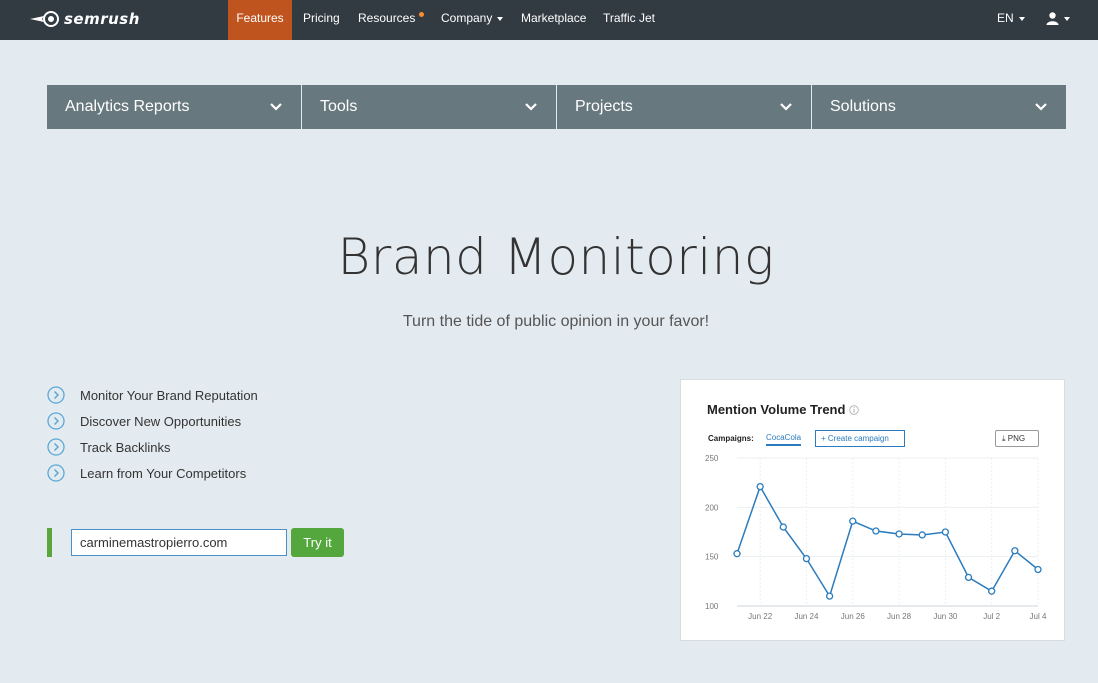 The width and height of the screenshot is (1098, 683). I want to click on list-item: Track Backlinks, so click(152, 447).